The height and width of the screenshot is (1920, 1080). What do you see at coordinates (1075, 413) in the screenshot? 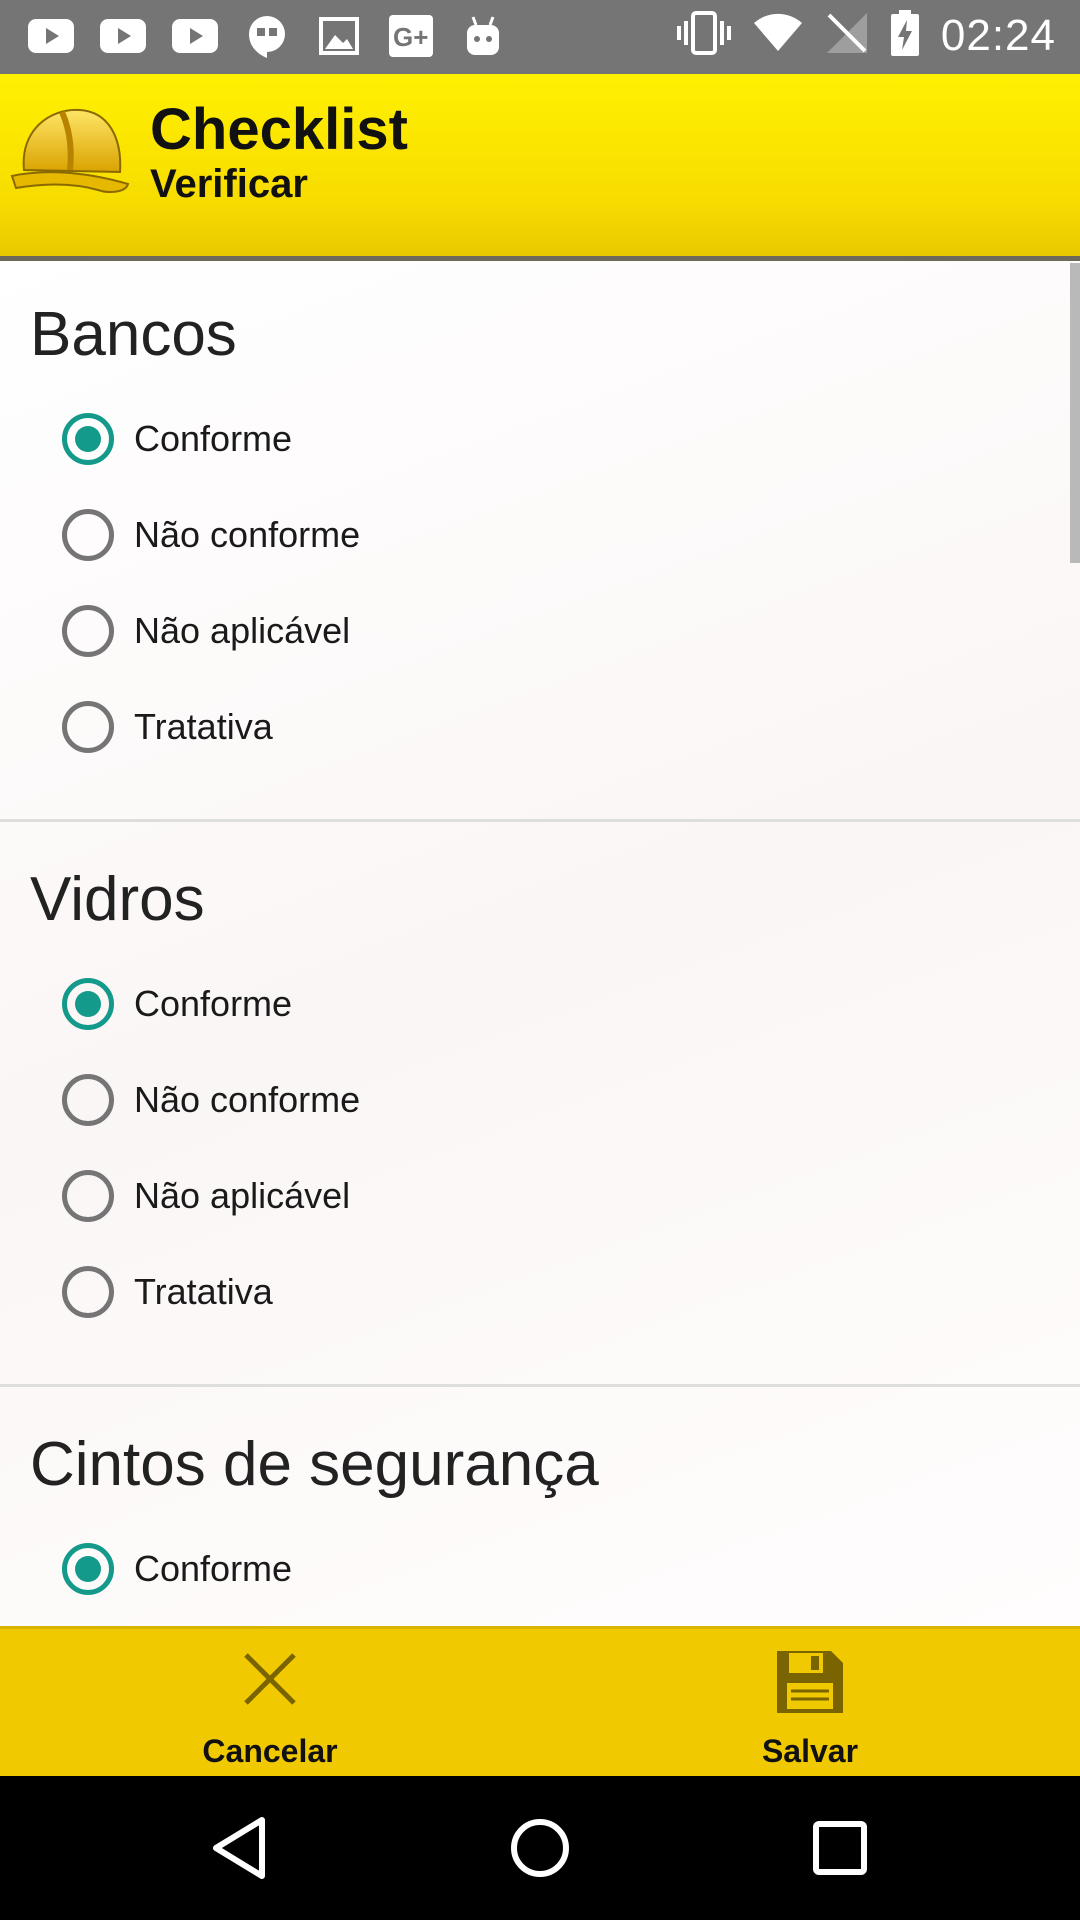
I see `scrollbar` at bounding box center [1075, 413].